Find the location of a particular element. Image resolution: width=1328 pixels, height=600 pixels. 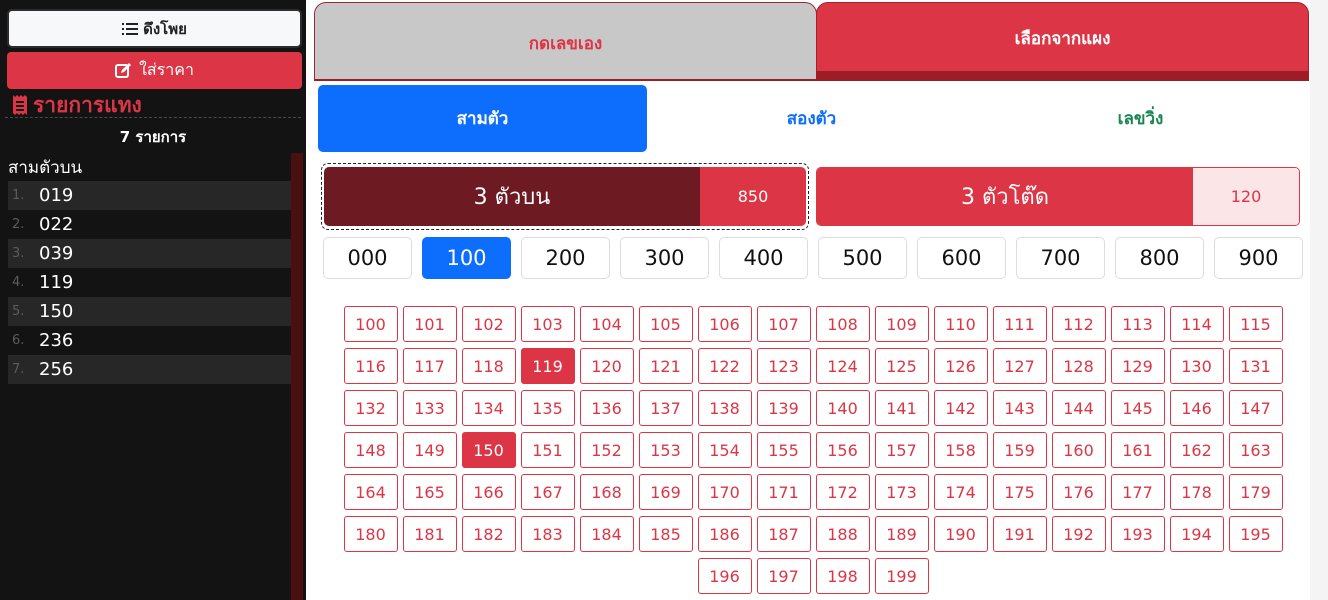

number-button: 171 is located at coordinates (783, 492).